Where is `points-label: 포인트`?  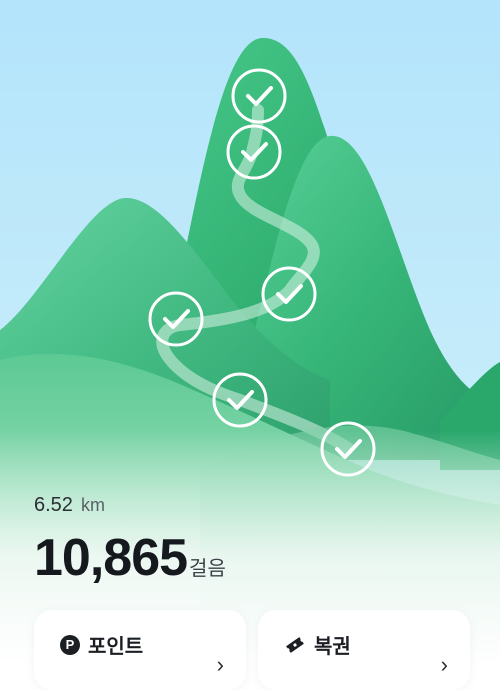 points-label: 포인트 is located at coordinates (116, 647).